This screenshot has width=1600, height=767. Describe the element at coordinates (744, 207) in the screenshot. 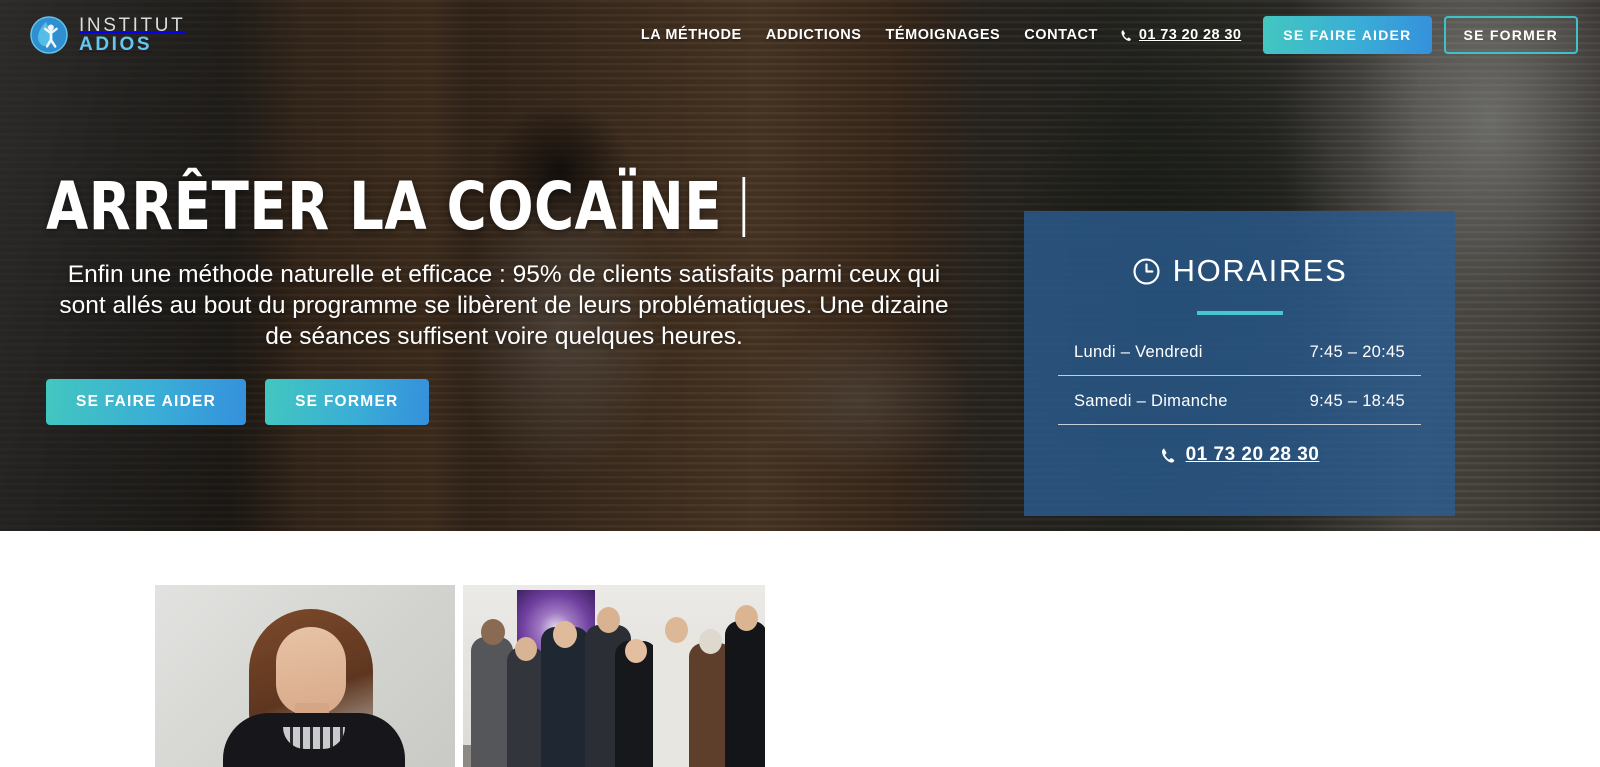

I see `typing-caret-icon` at that location.